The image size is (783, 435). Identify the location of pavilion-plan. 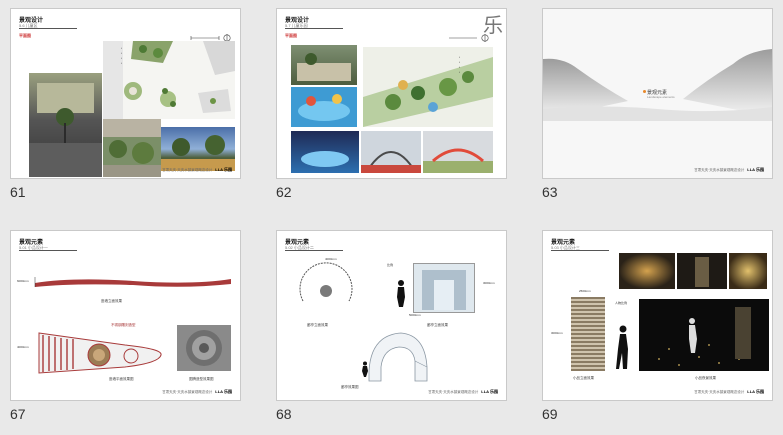
(326, 282).